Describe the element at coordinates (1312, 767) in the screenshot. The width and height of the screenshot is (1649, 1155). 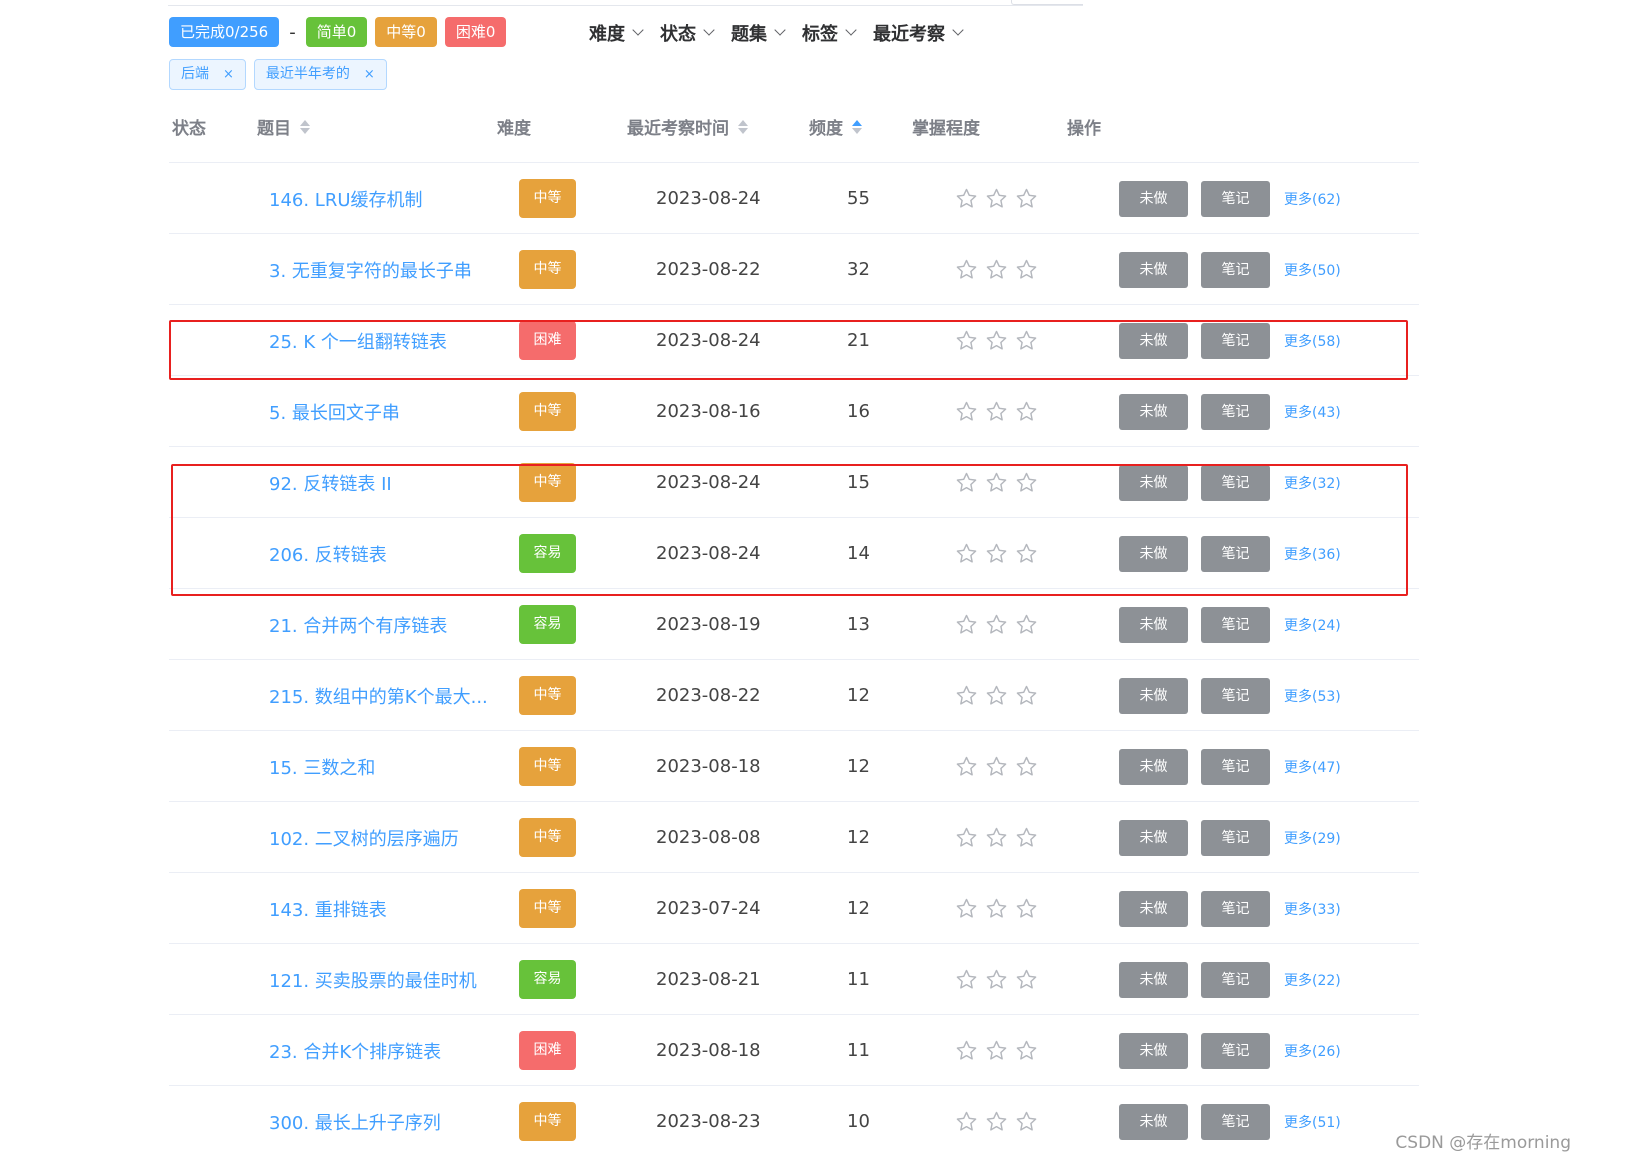
I see `more-link: 更多(47)` at that location.